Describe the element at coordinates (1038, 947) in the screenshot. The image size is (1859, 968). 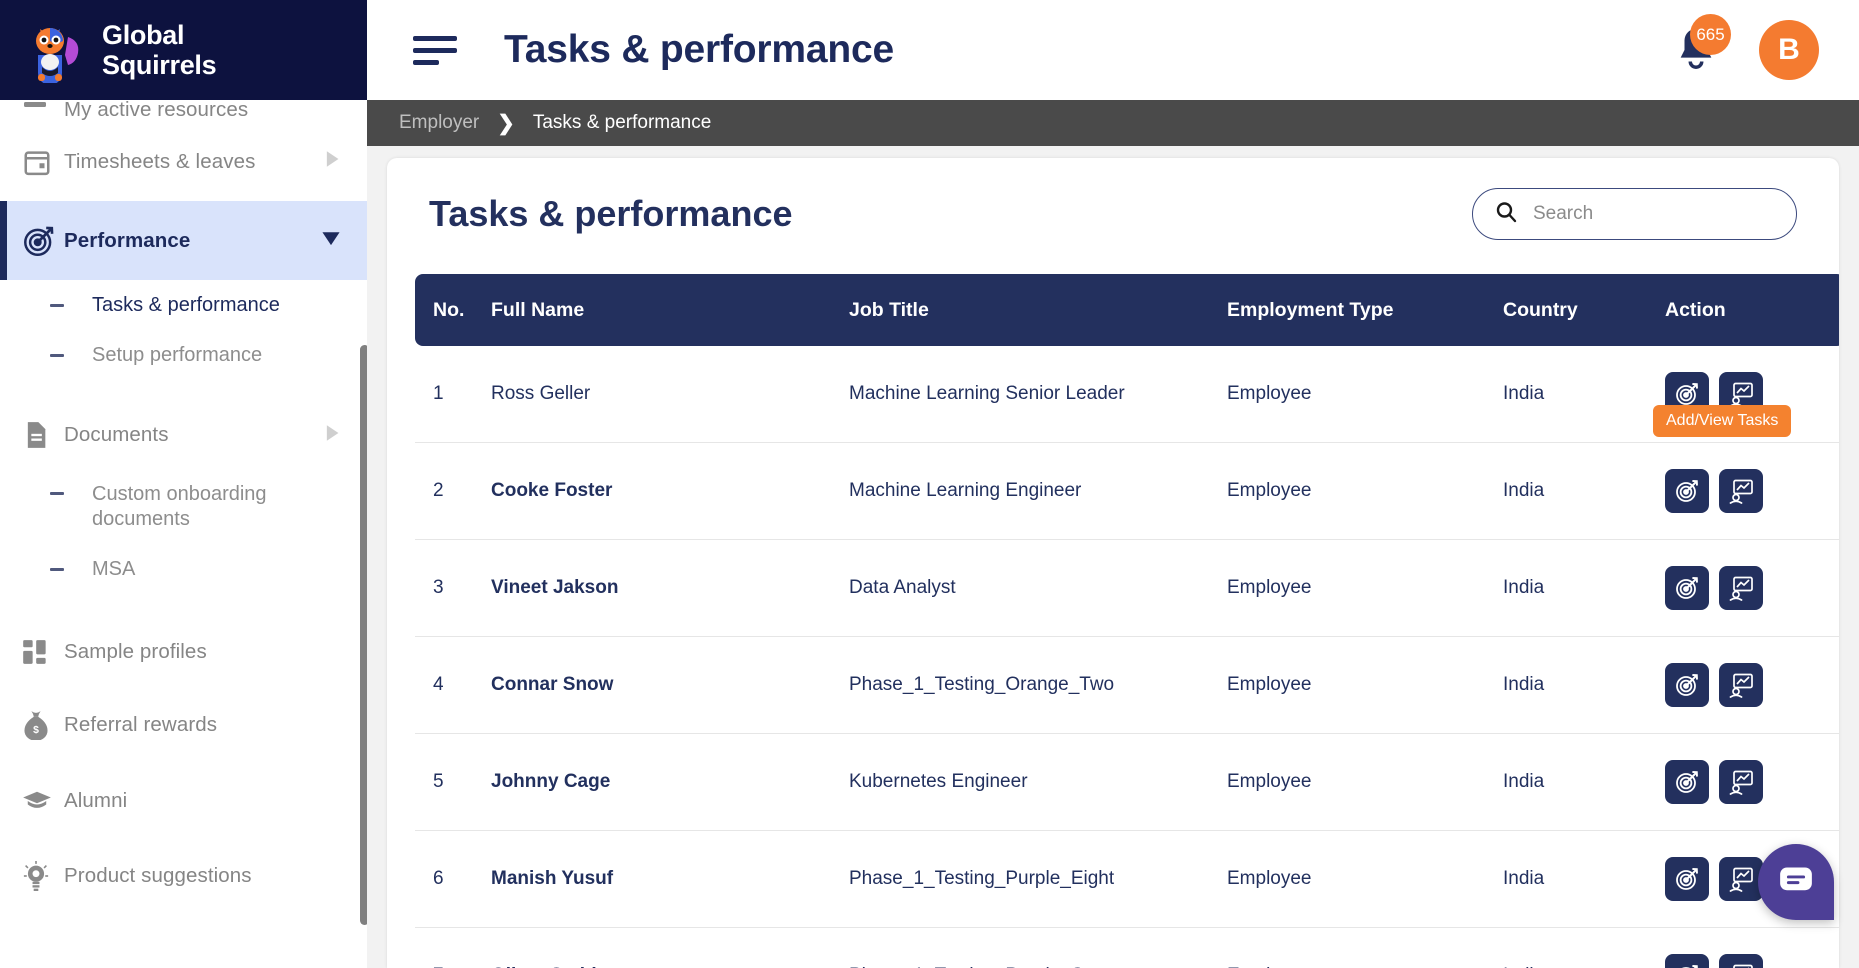
I see `cell-job-title: Phase_1_Testing_Purple_Seven` at that location.